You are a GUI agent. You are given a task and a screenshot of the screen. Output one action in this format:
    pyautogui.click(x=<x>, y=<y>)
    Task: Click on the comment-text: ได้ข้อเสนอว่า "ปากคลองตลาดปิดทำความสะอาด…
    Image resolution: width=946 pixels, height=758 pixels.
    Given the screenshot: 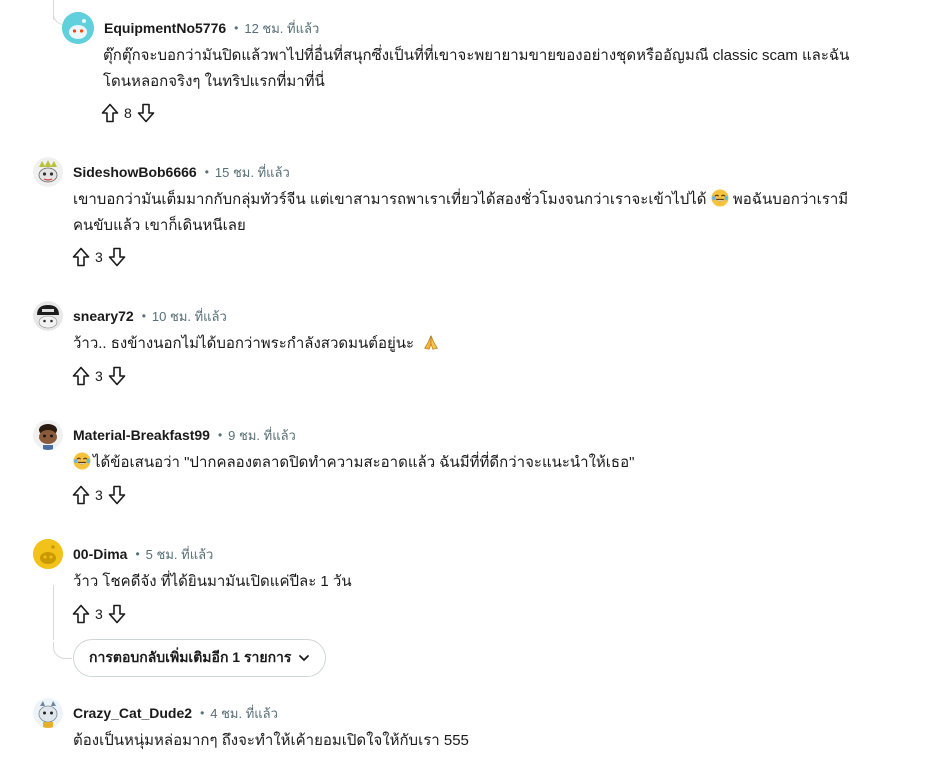 What is the action you would take?
    pyautogui.click(x=364, y=462)
    